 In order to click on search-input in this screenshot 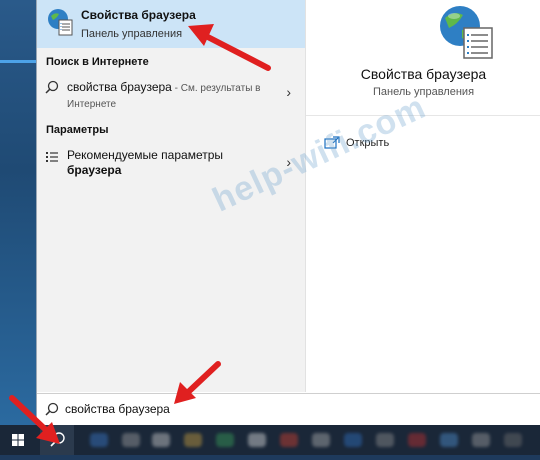, I will do `click(295, 409)`.